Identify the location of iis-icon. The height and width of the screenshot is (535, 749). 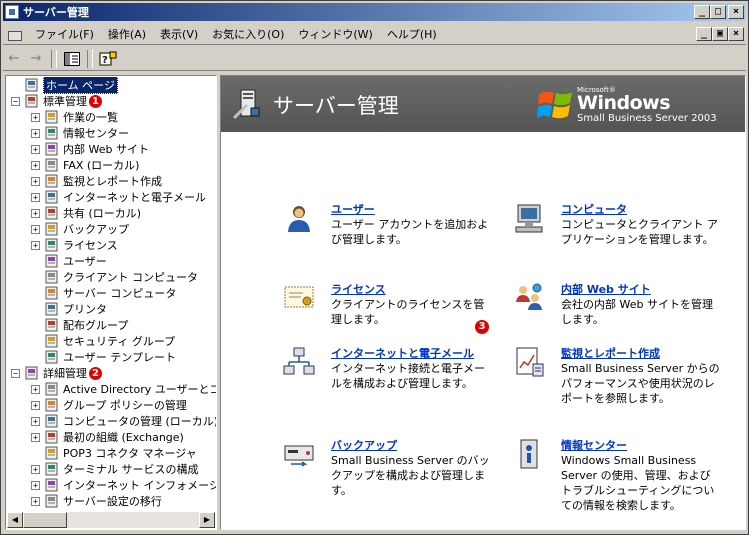
(51, 485).